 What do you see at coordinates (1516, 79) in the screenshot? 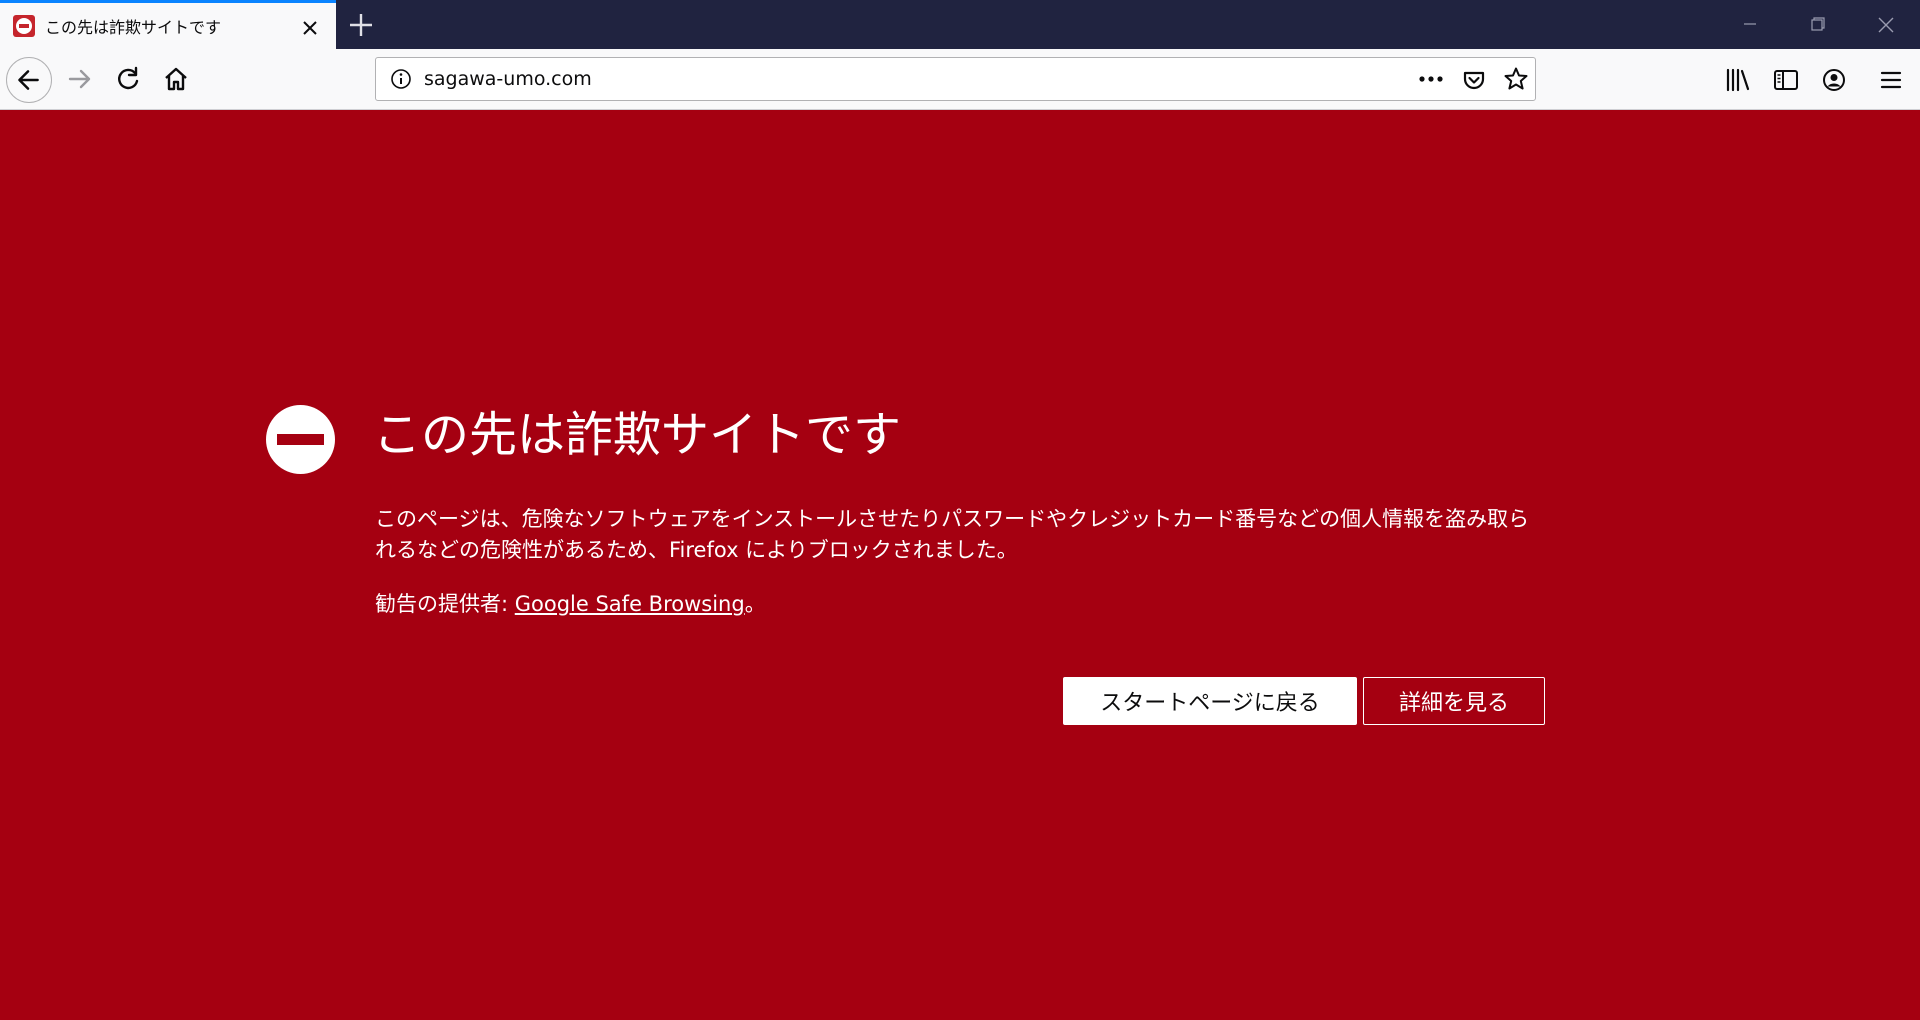
I see `star-icon` at bounding box center [1516, 79].